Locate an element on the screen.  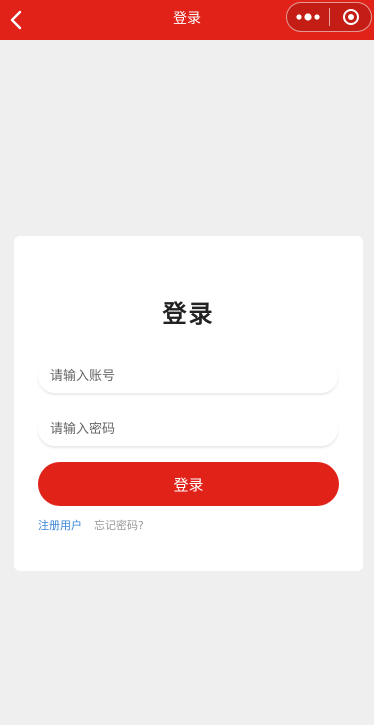
account-input is located at coordinates (188, 376).